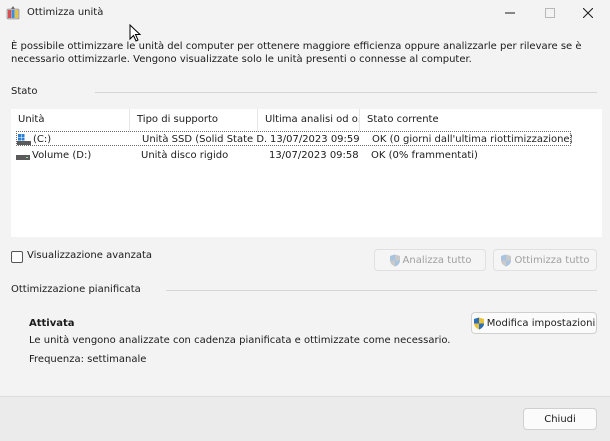 This screenshot has width=610, height=441. What do you see at coordinates (481, 120) in the screenshot?
I see `column-header-current-status: Stato corrente` at bounding box center [481, 120].